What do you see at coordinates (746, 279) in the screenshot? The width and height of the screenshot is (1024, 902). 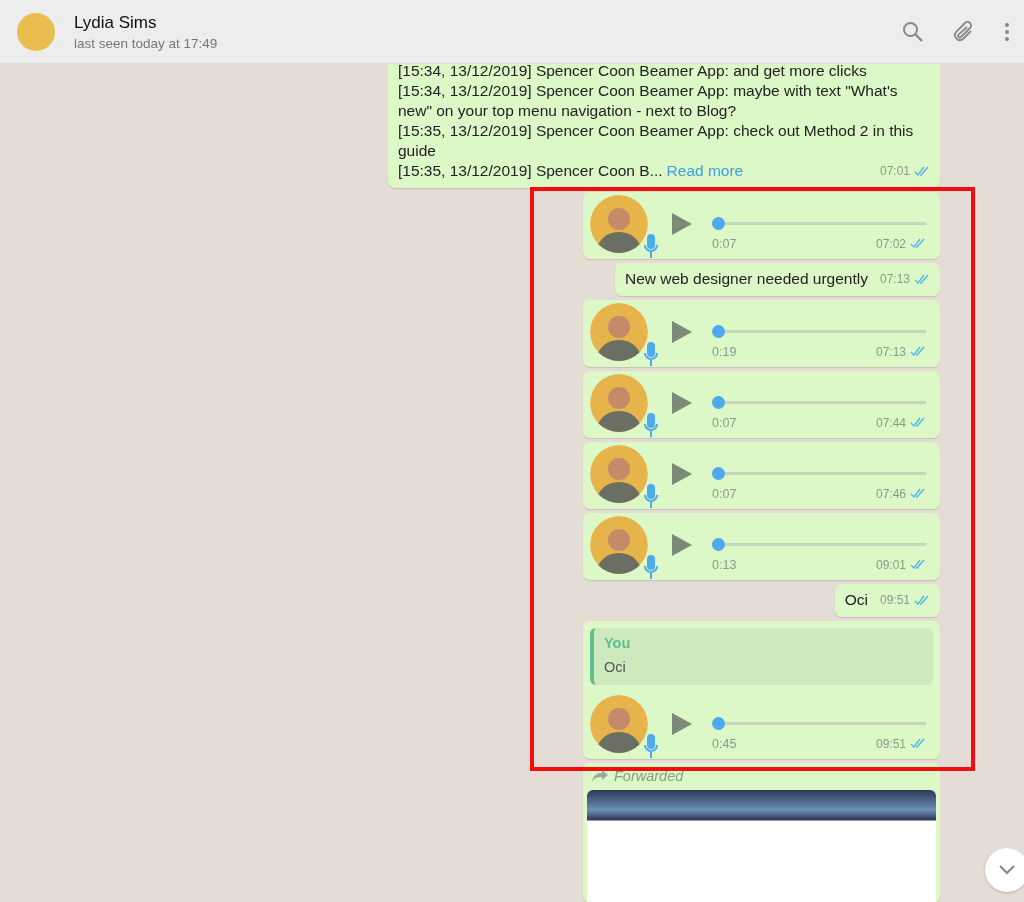 I see `message-text: New web designer needed urgently` at bounding box center [746, 279].